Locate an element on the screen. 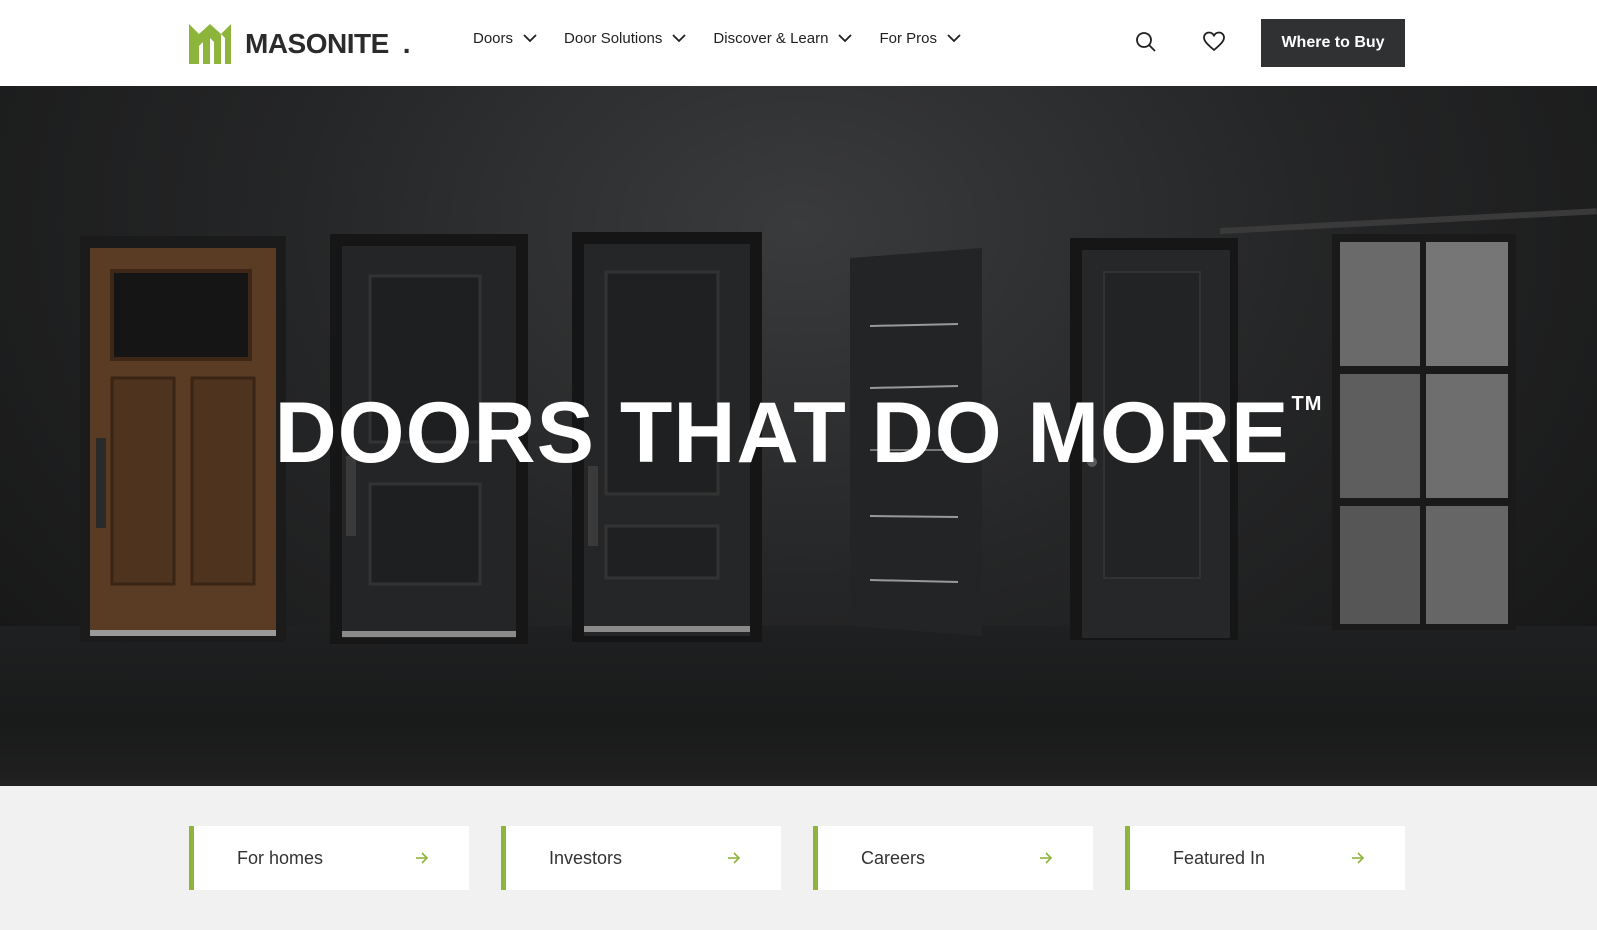 The width and height of the screenshot is (1597, 930). card-label: Featured In is located at coordinates (1219, 857).